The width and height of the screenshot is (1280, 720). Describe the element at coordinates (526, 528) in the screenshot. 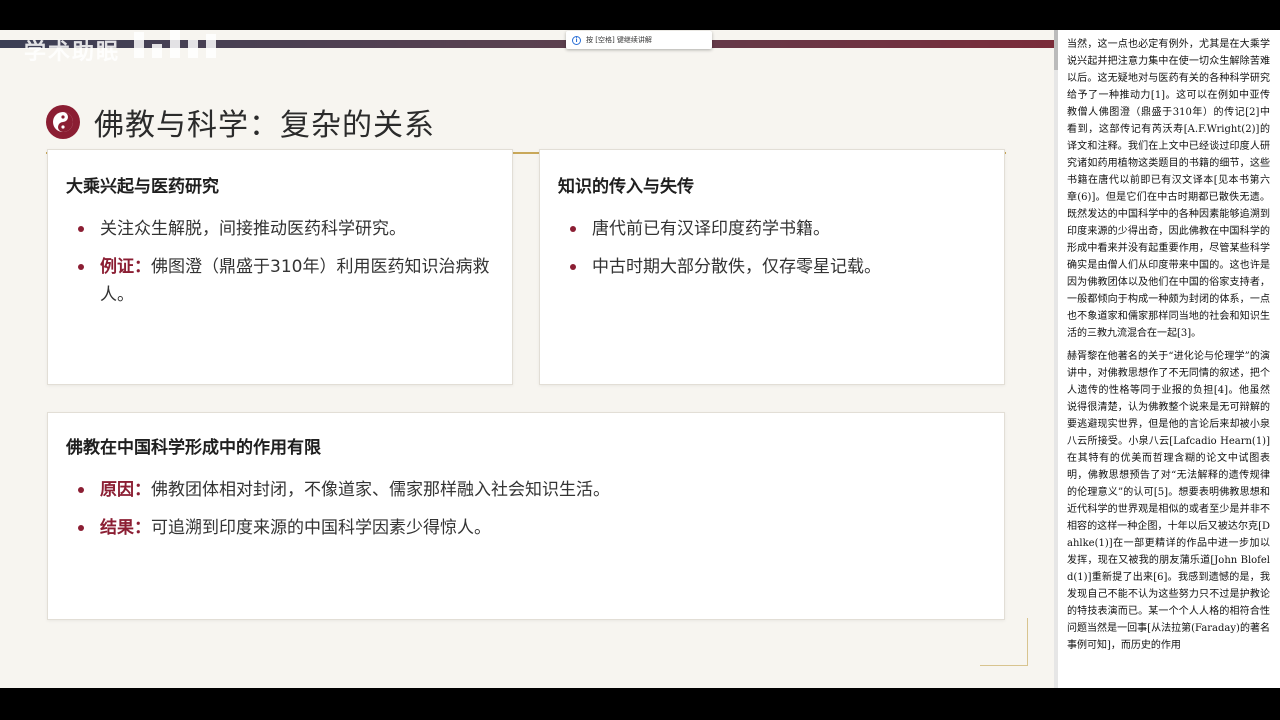

I see `list-item: 结果：可追溯到印度来源的中国科学因素少得惊人。` at that location.